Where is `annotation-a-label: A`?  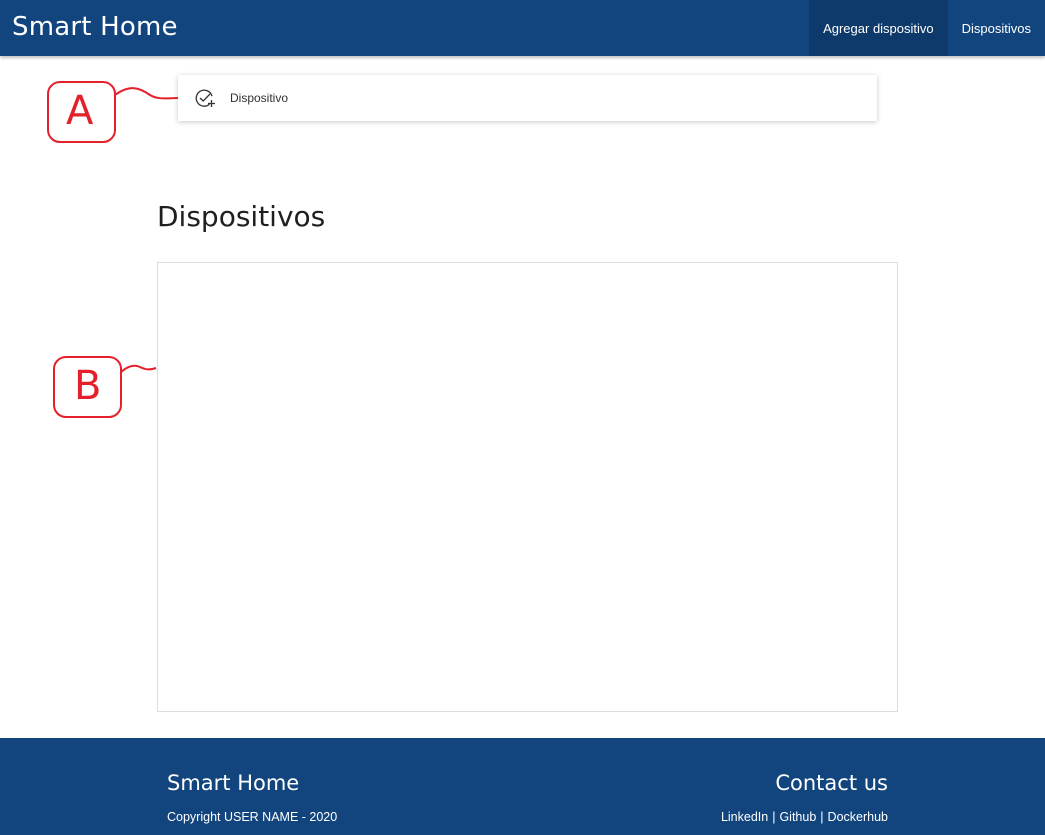
annotation-a-label: A is located at coordinates (80, 111).